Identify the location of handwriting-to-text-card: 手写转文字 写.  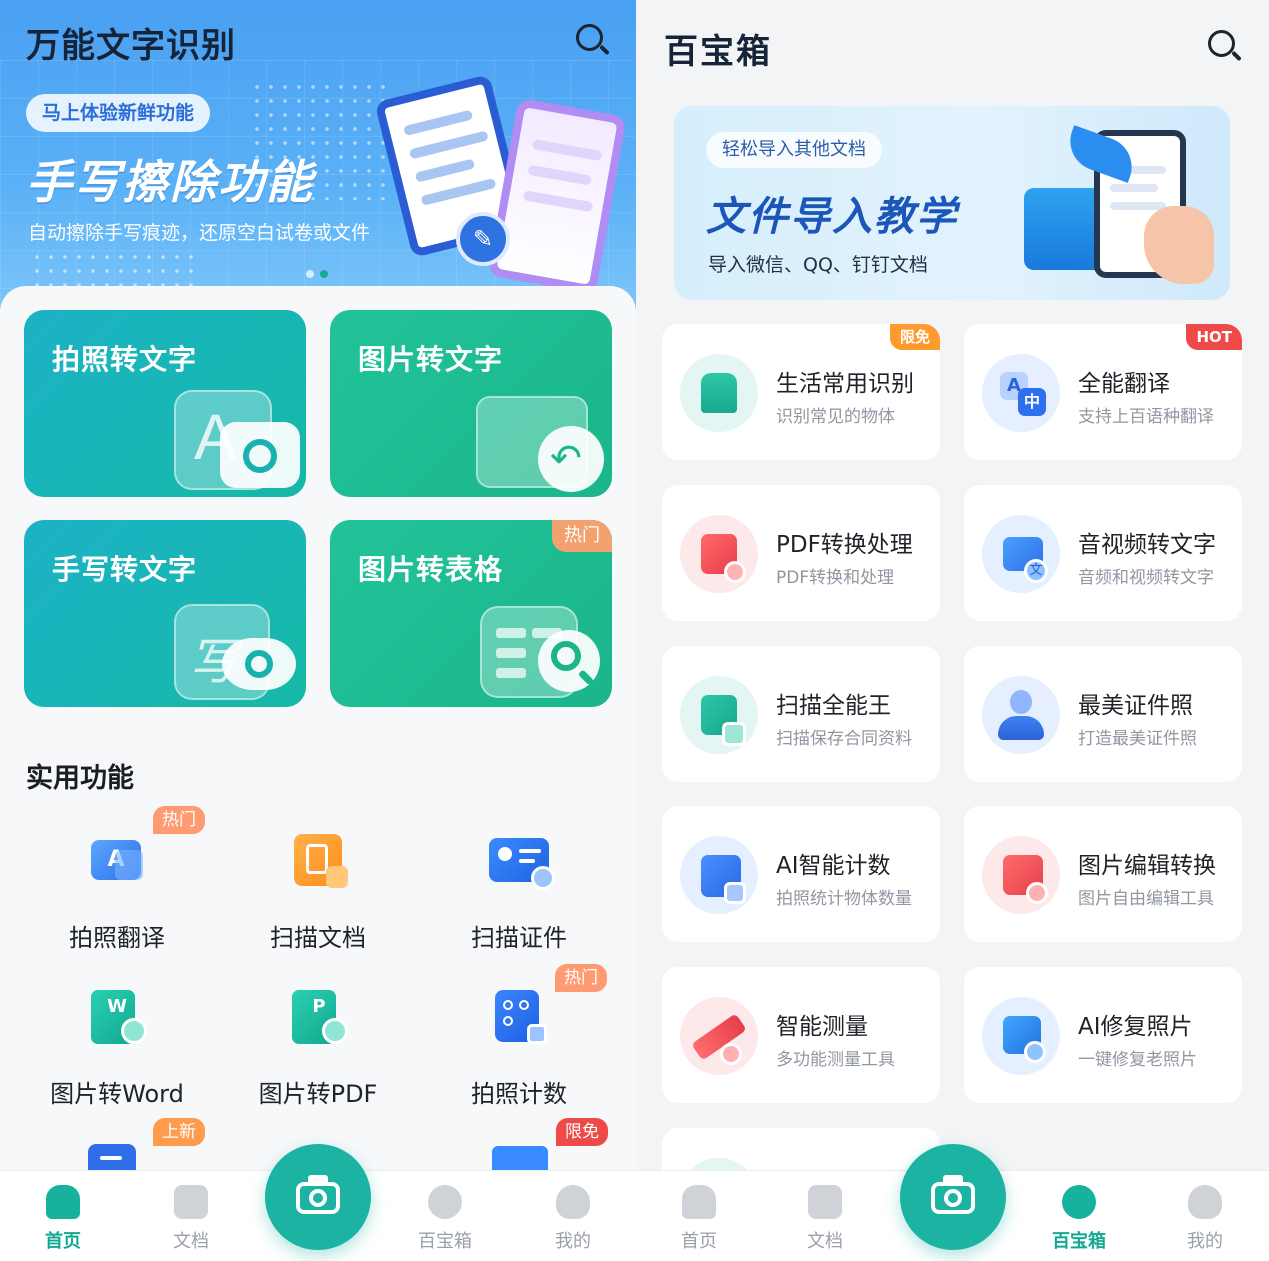
(165, 613).